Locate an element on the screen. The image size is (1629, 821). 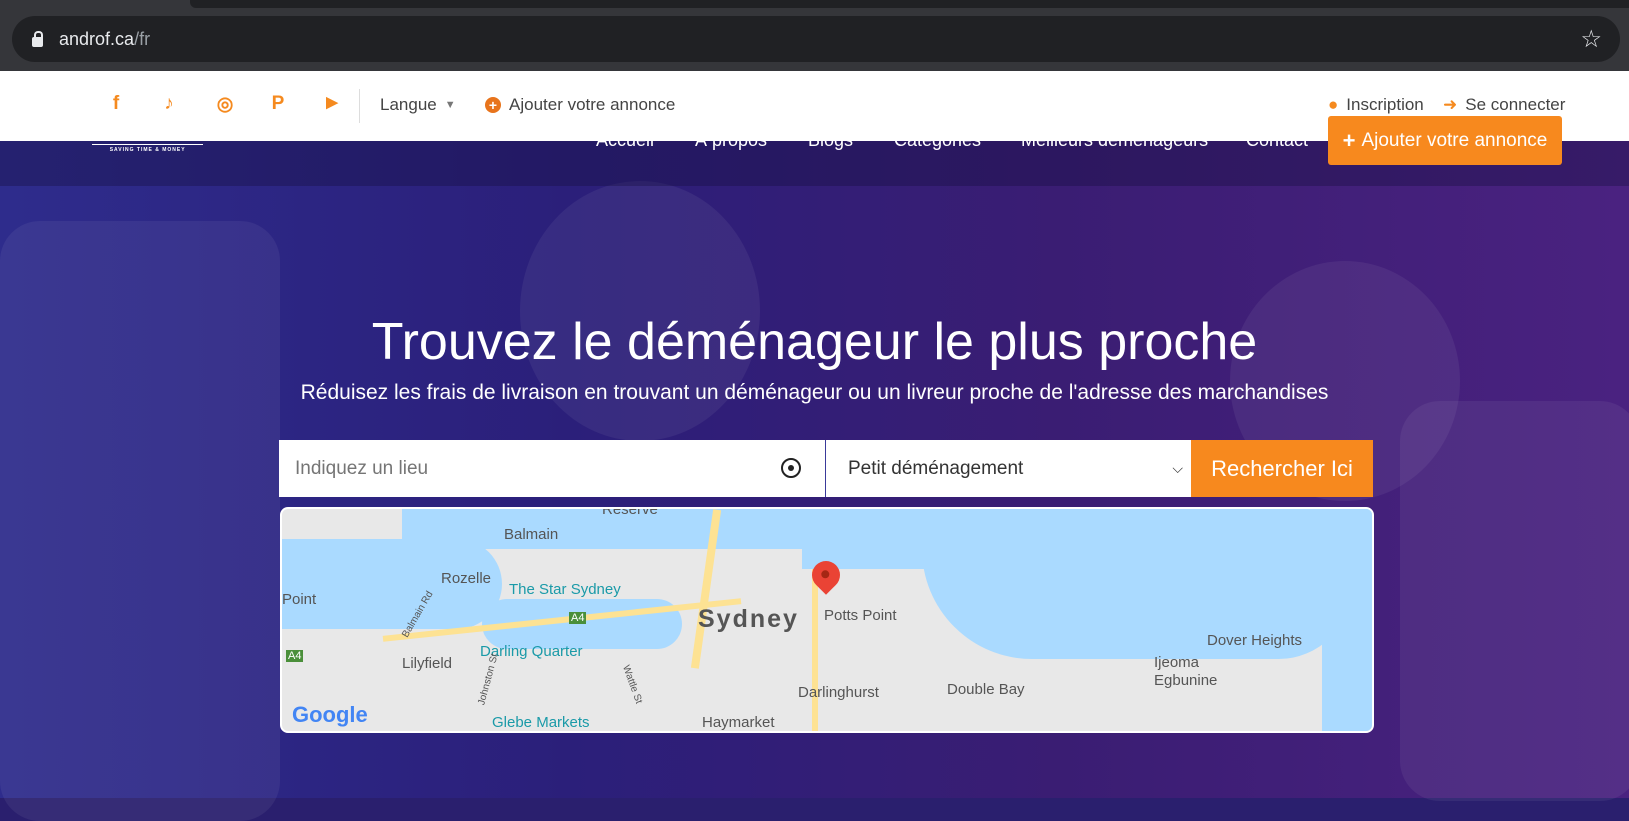
signup-link: ● Inscription is located at coordinates (1376, 105).